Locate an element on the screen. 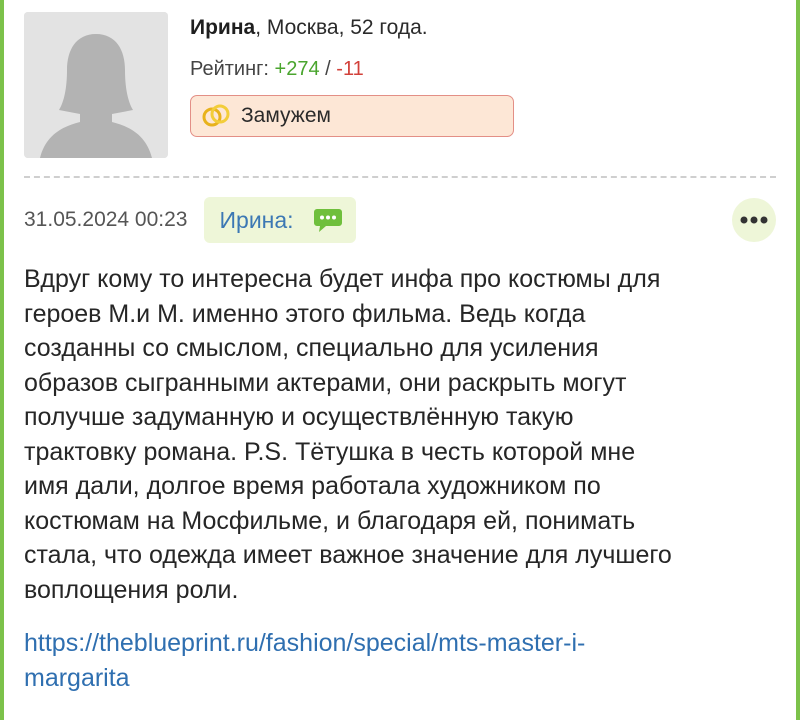 This screenshot has width=800, height=720. rating-minus: -11 is located at coordinates (350, 69).